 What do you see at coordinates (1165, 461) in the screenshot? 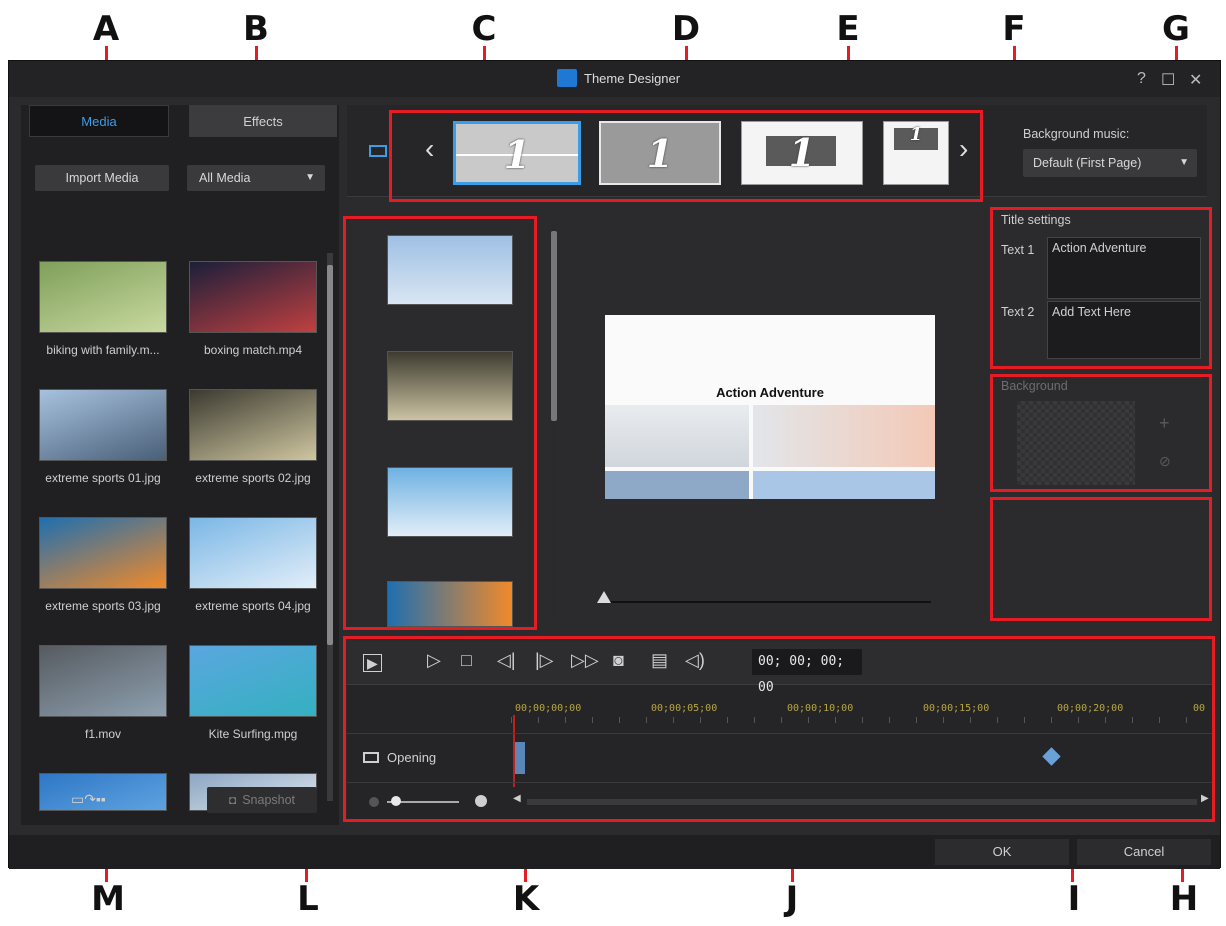
I see `remove-background-icon: ⊘` at bounding box center [1165, 461].